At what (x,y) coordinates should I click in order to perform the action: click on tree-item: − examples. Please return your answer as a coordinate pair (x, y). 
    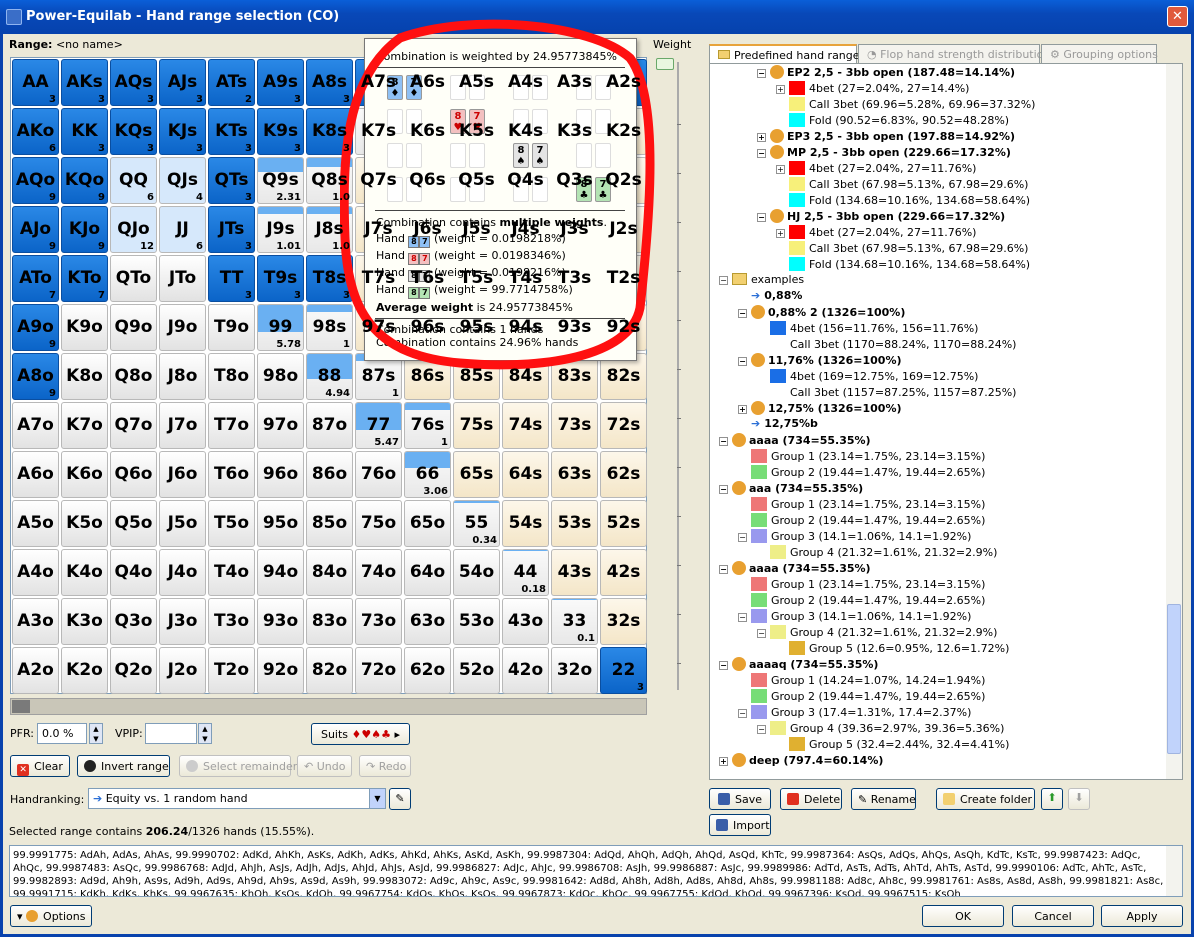
    Looking at the image, I should click on (761, 281).